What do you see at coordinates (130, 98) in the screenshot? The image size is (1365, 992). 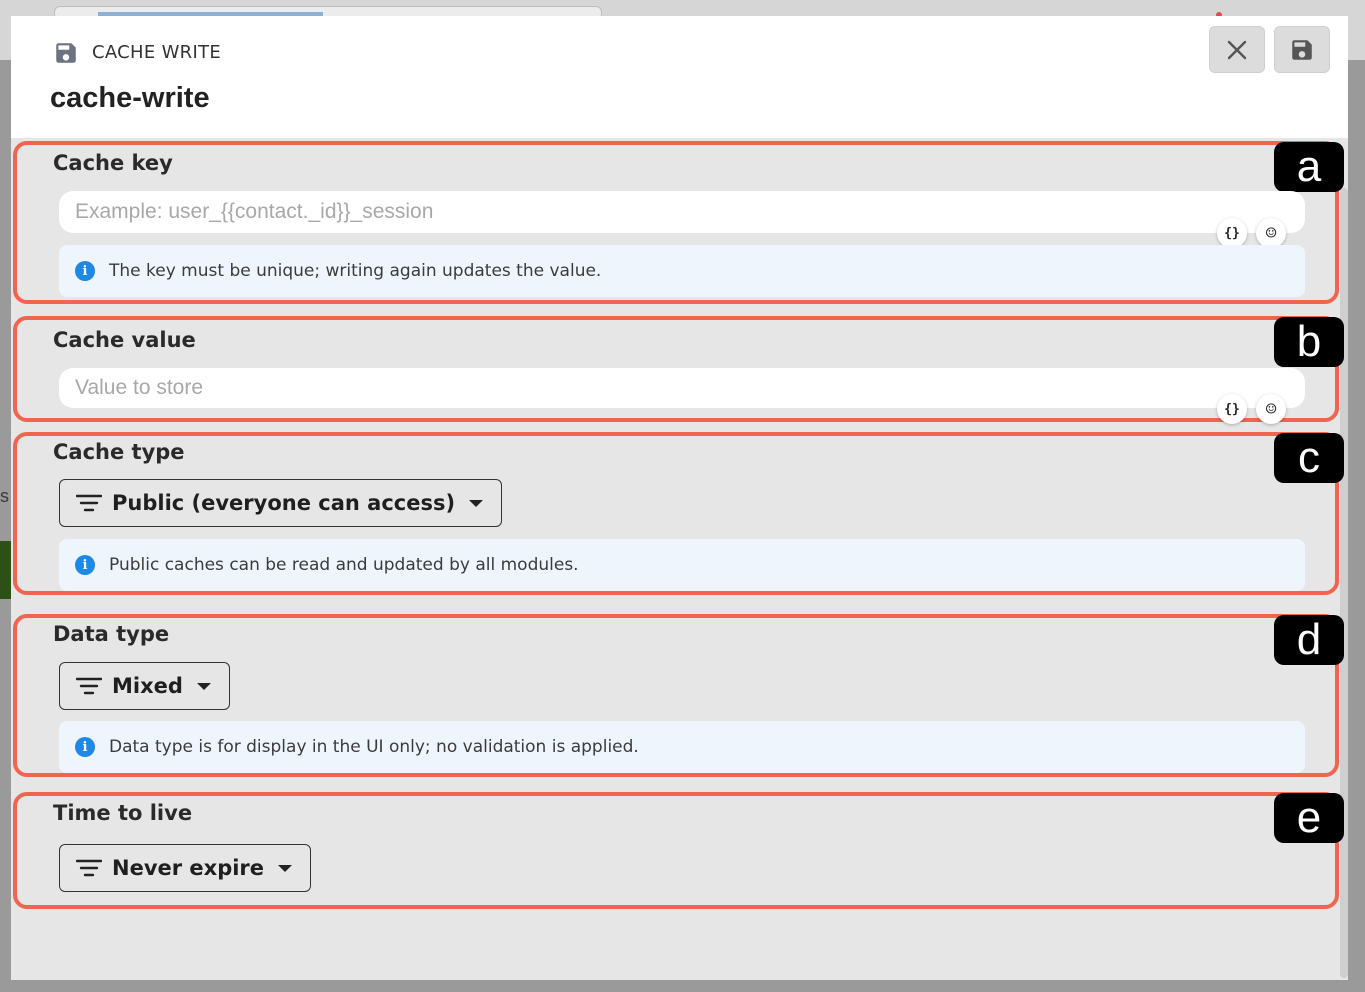 I see `modal-title: cache-write` at bounding box center [130, 98].